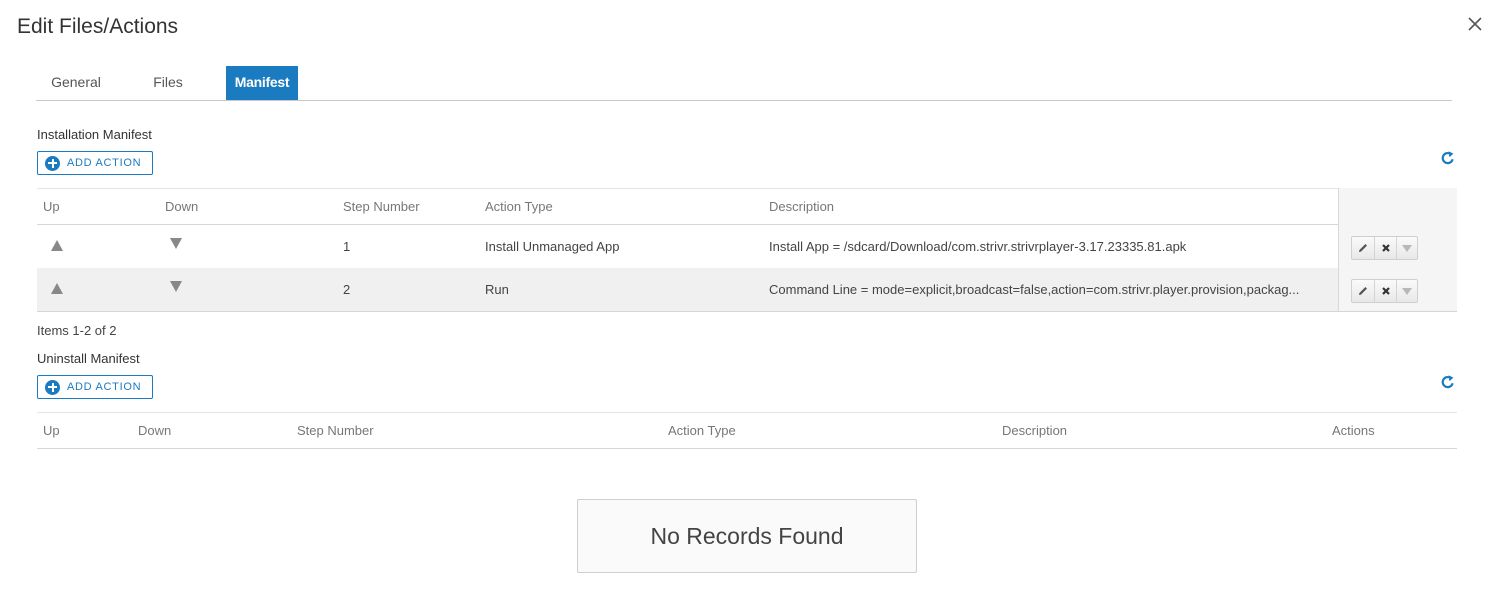 This screenshot has height=591, width=1507. I want to click on dialog-title: Edit Files/Actions, so click(98, 26).